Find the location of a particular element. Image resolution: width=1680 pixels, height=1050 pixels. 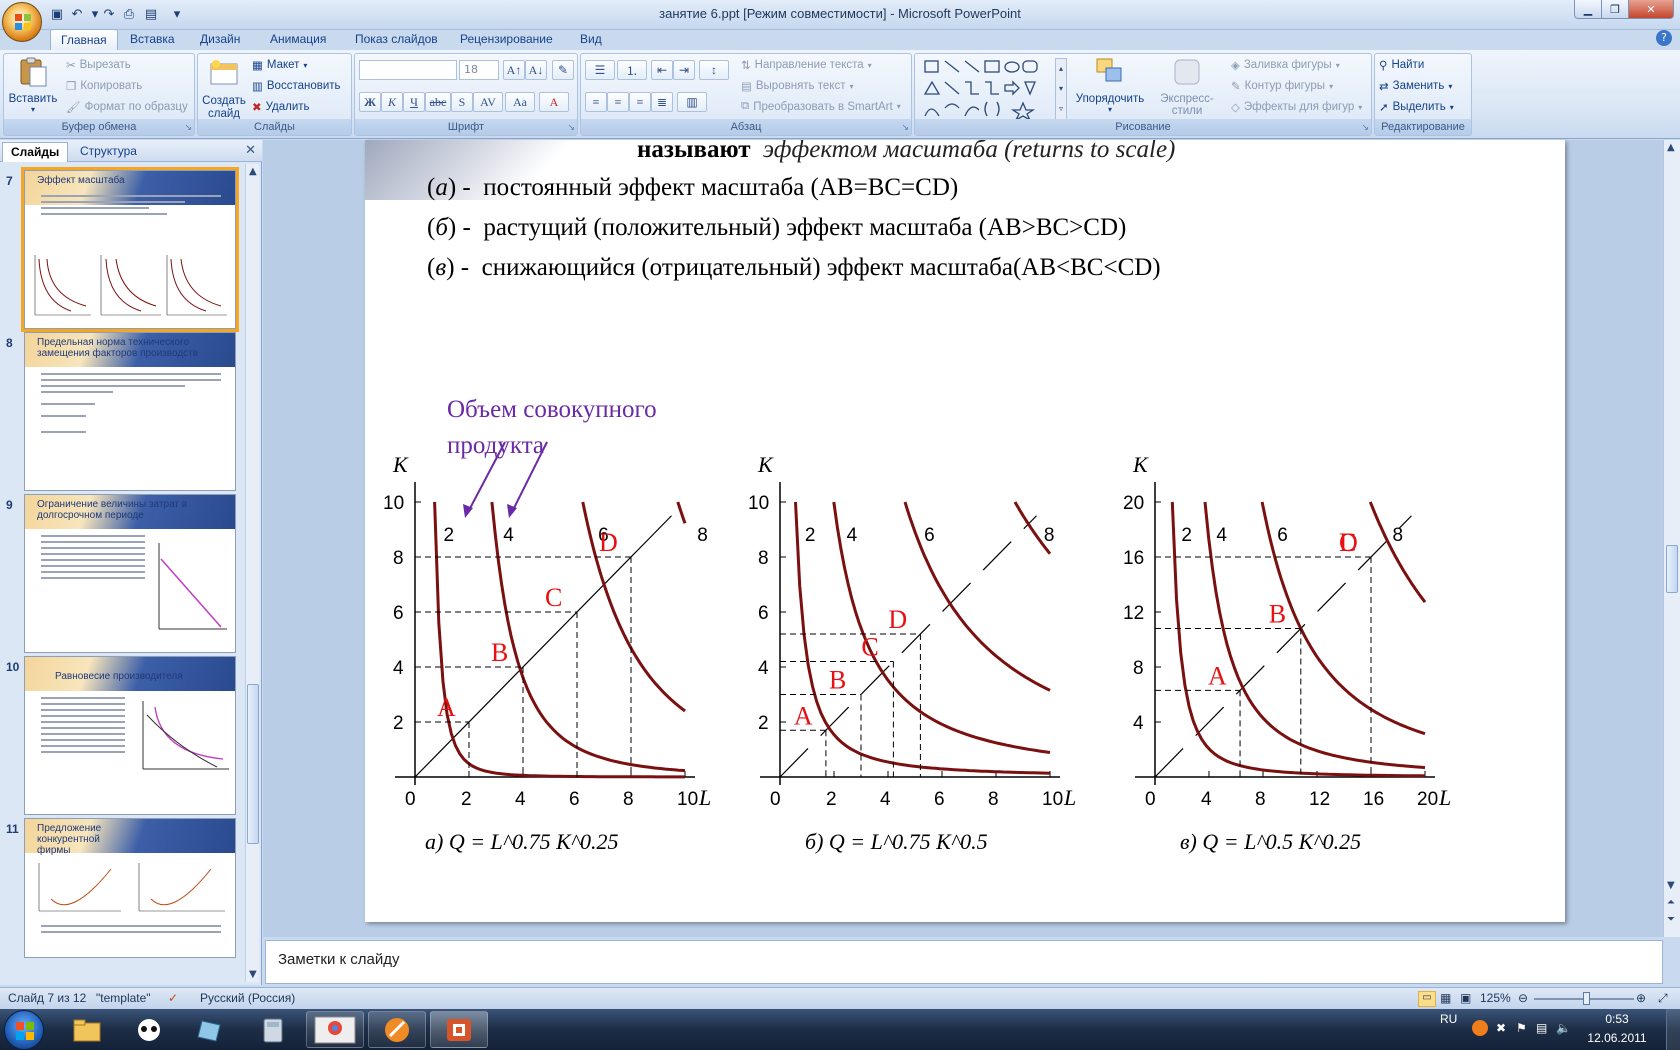

justify-icon: ≣ is located at coordinates (662, 102).